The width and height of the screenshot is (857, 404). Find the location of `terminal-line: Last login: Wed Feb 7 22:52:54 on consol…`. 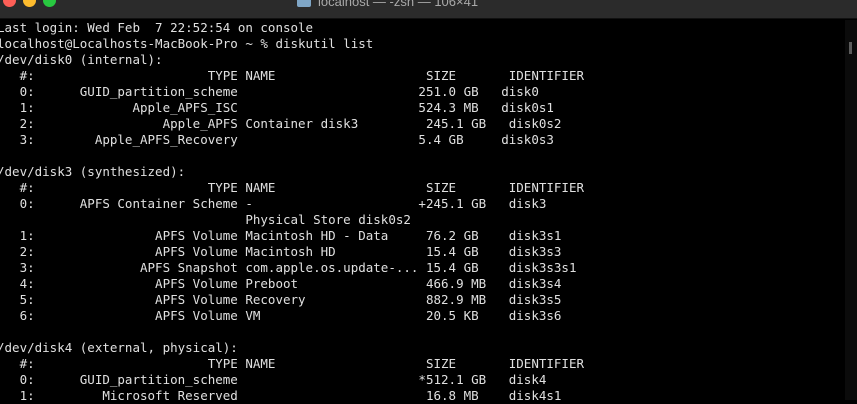

terminal-line: Last login: Wed Feb 7 22:52:54 on consol… is located at coordinates (157, 27).